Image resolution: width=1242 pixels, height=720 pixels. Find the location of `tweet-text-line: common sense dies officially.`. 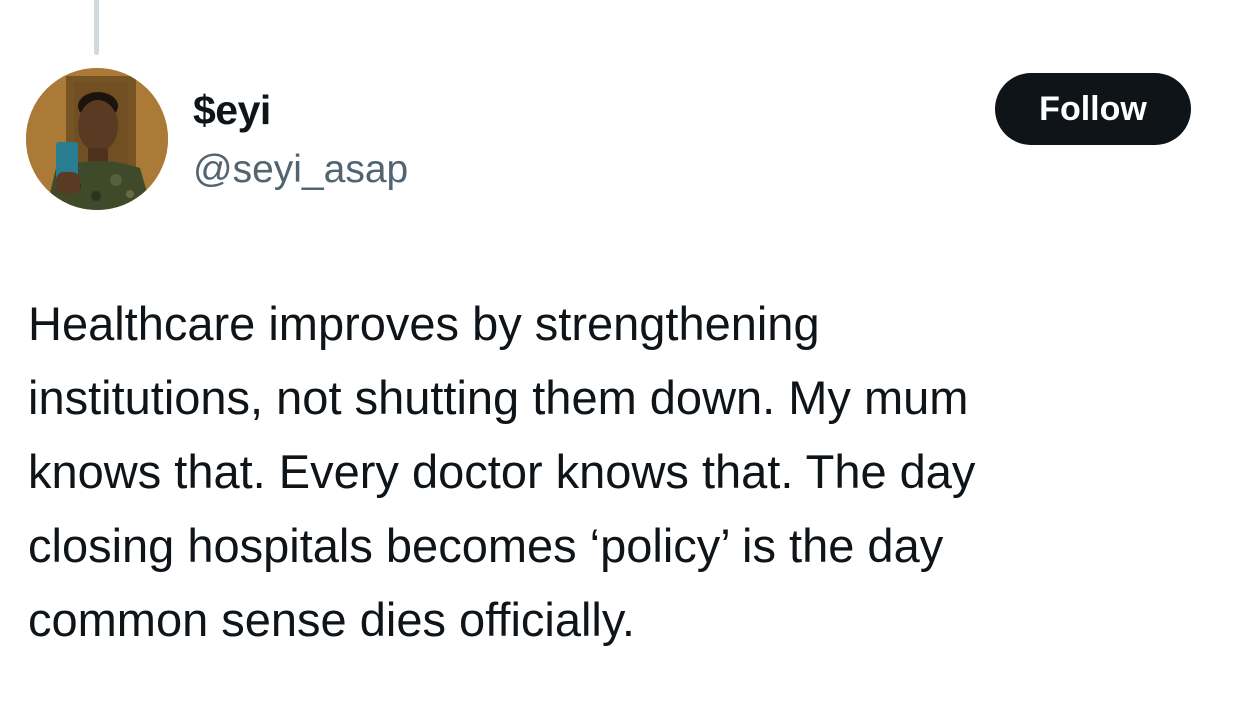

tweet-text-line: common sense dies officially. is located at coordinates (331, 619).